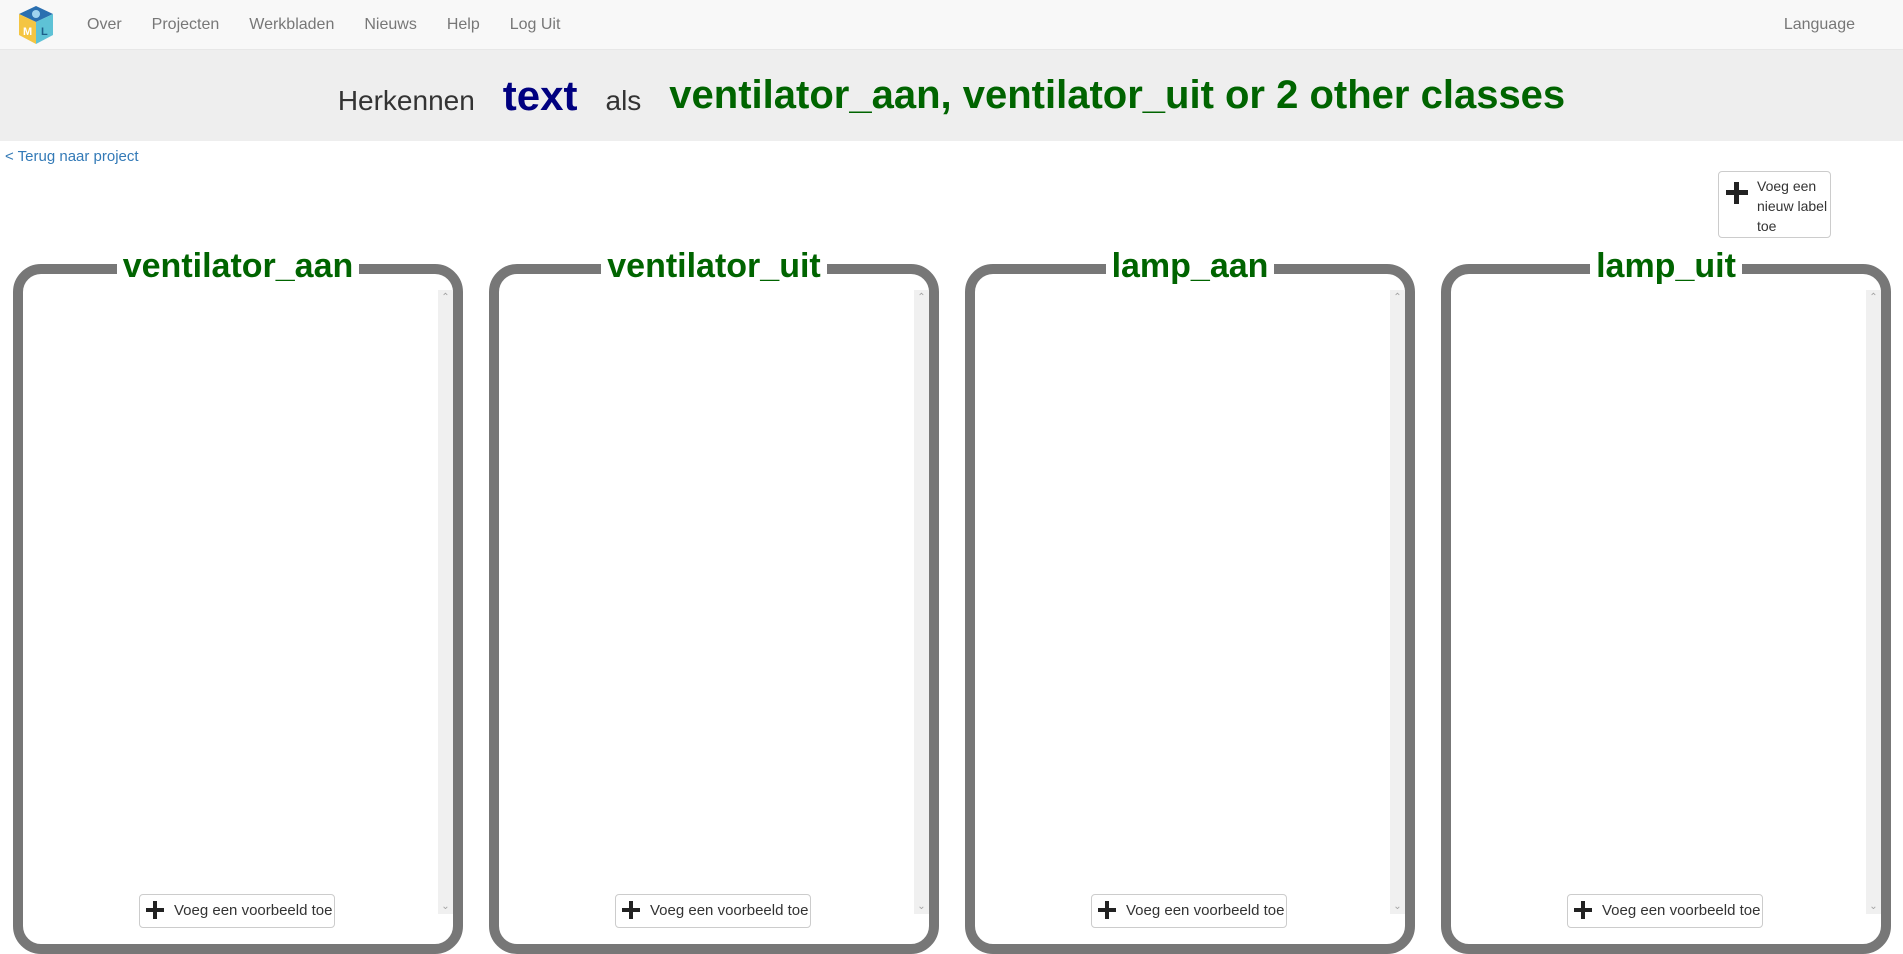 The image size is (1903, 954). Describe the element at coordinates (390, 25) in the screenshot. I see `nav-link-nieuws: Nieuws` at that location.